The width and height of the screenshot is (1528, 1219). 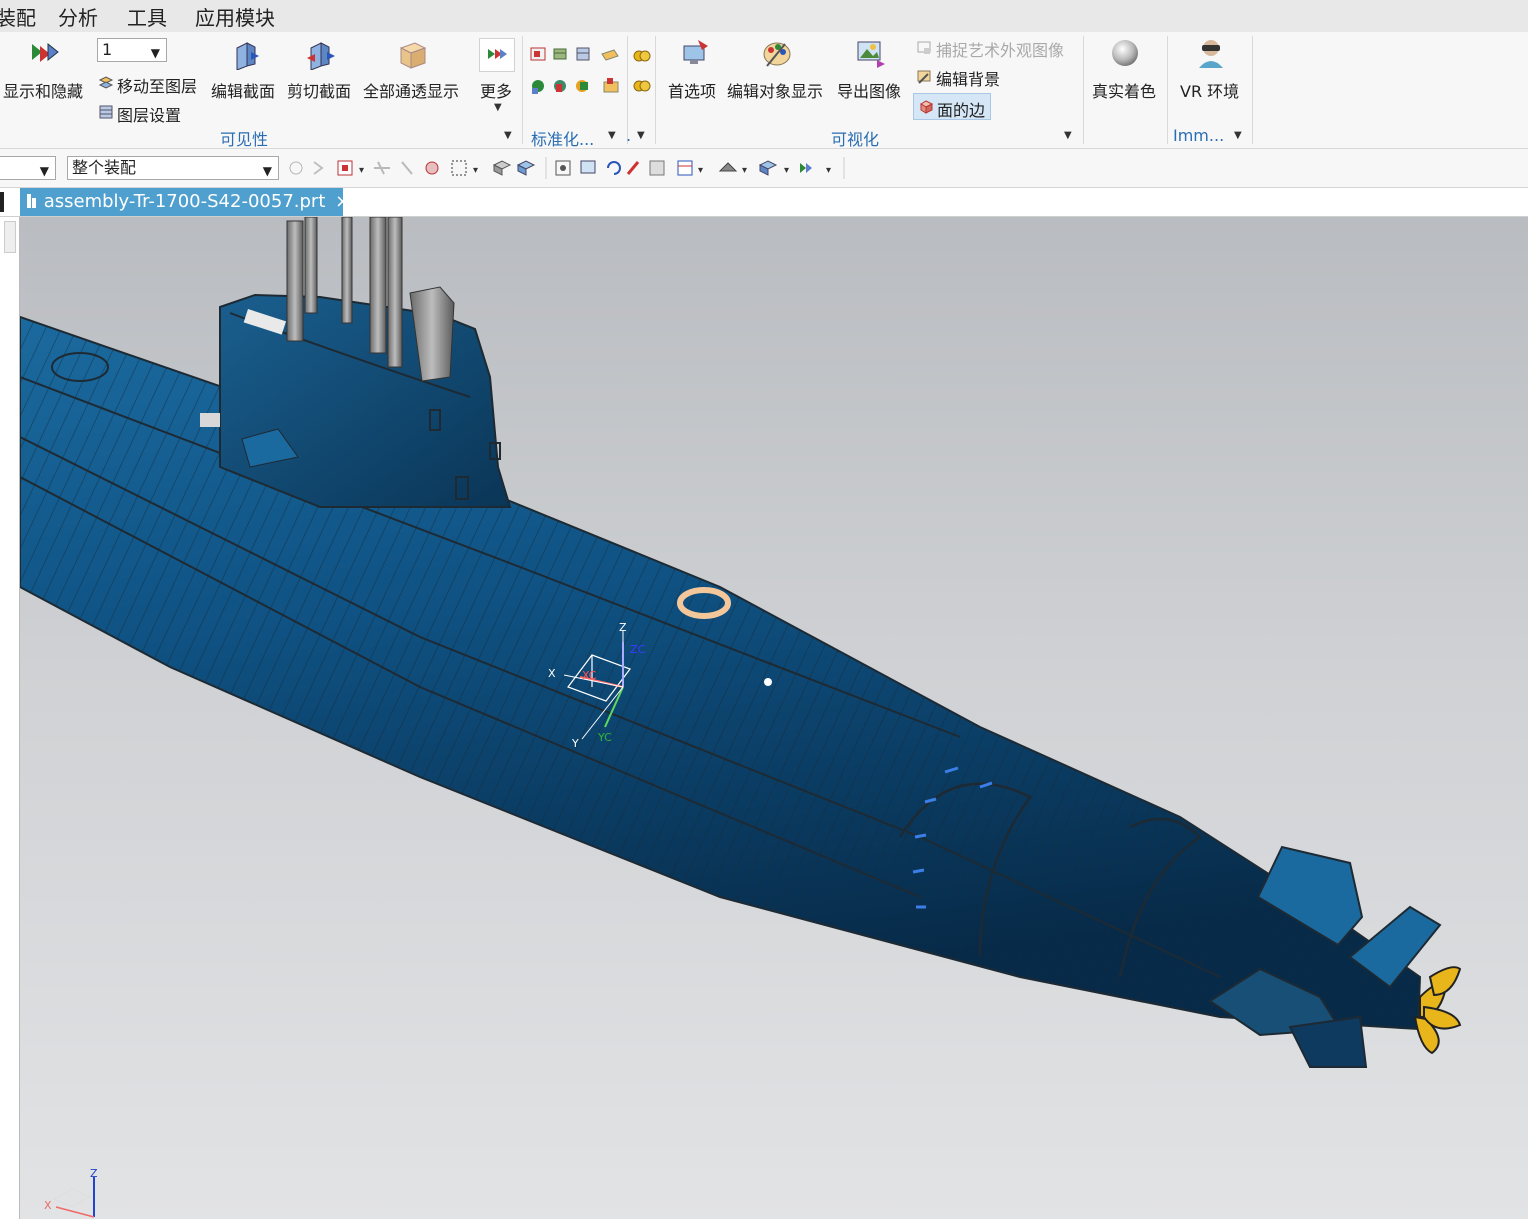 I want to click on axis-x-label: X, so click(x=552, y=673).